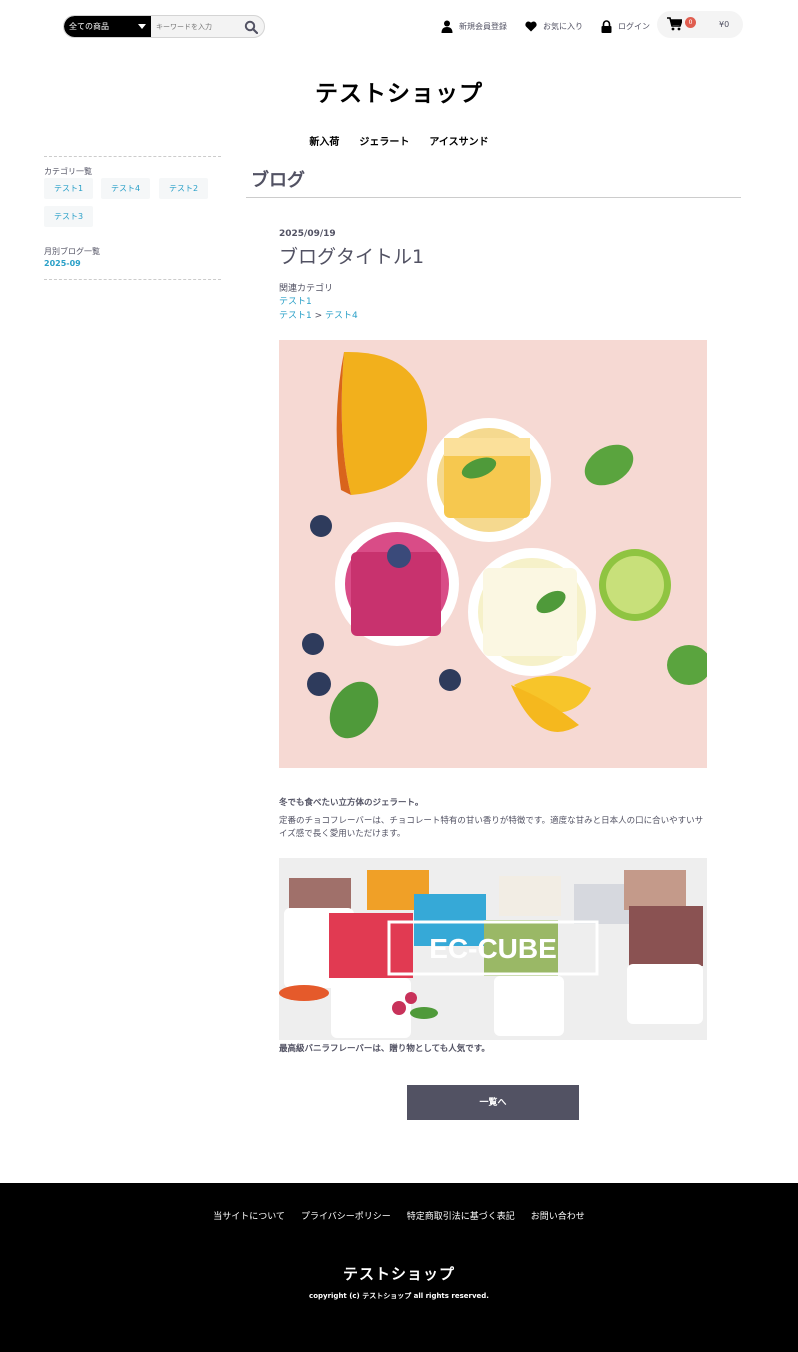 The height and width of the screenshot is (1352, 798). What do you see at coordinates (447, 26) in the screenshot?
I see `user-icon` at bounding box center [447, 26].